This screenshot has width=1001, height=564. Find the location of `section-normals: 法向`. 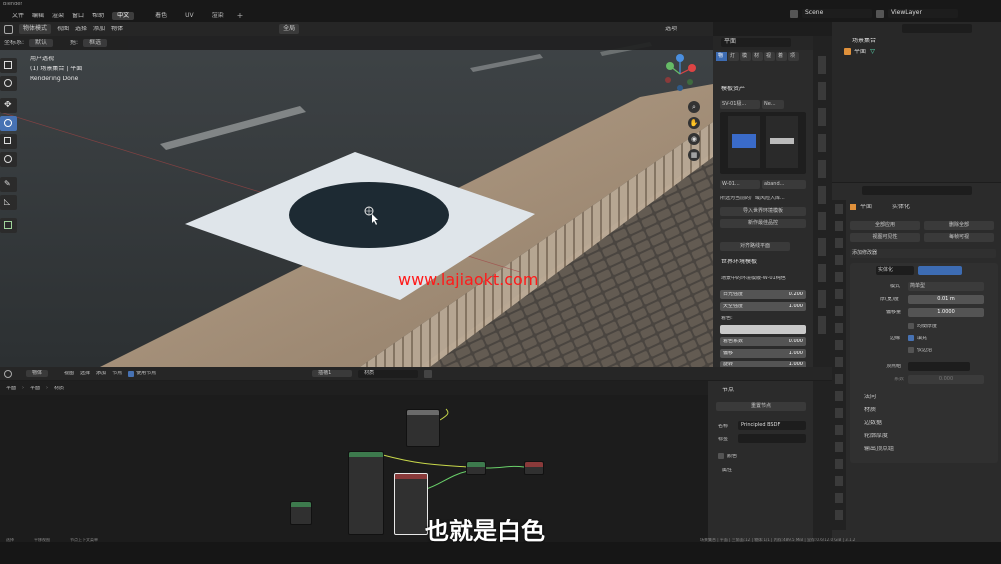

section-normals: 法向 is located at coordinates (870, 397).